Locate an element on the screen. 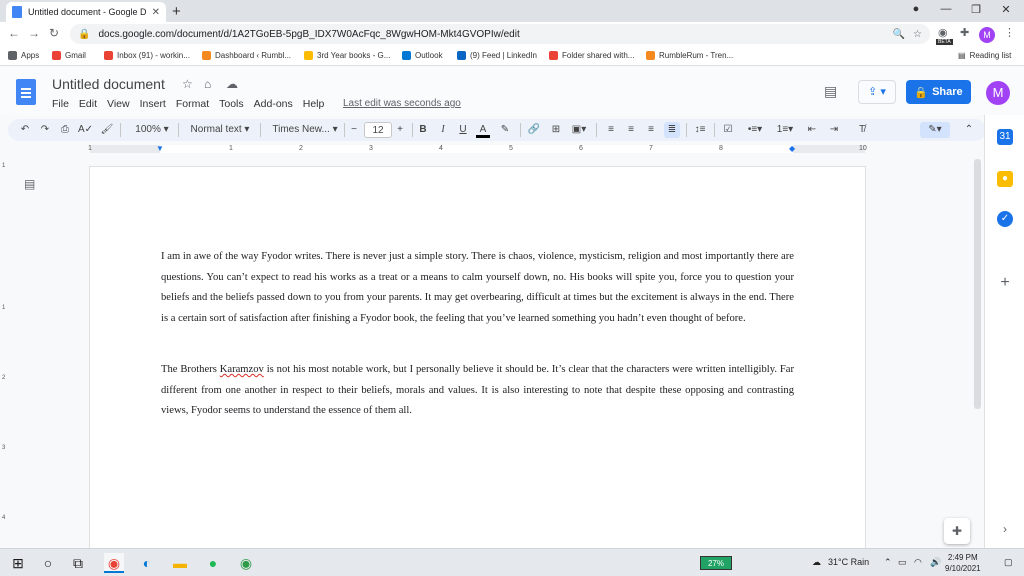 This screenshot has height=576, width=1024. keep-icon: ● is located at coordinates (1005, 179).